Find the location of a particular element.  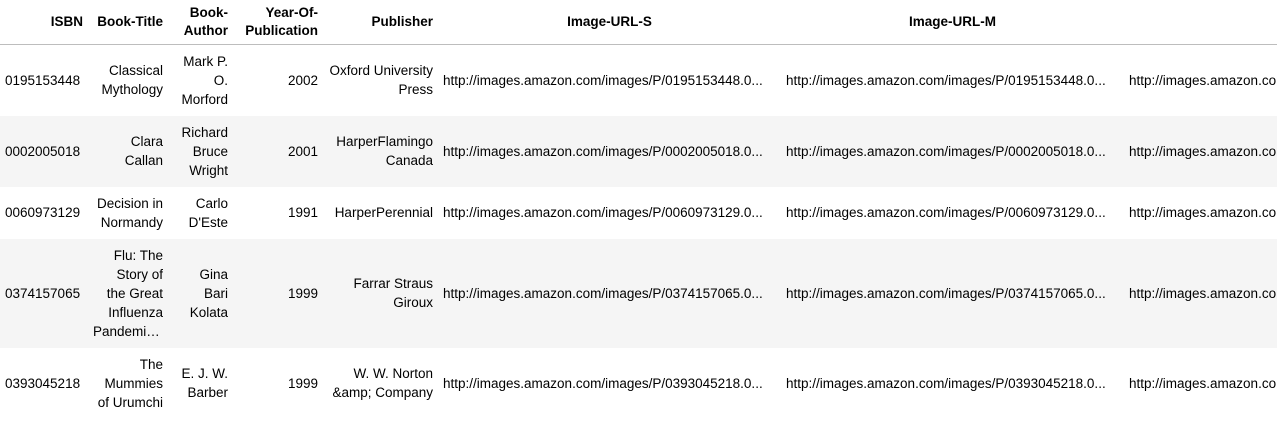

cell-isbn: 0195153448 is located at coordinates (43, 80).